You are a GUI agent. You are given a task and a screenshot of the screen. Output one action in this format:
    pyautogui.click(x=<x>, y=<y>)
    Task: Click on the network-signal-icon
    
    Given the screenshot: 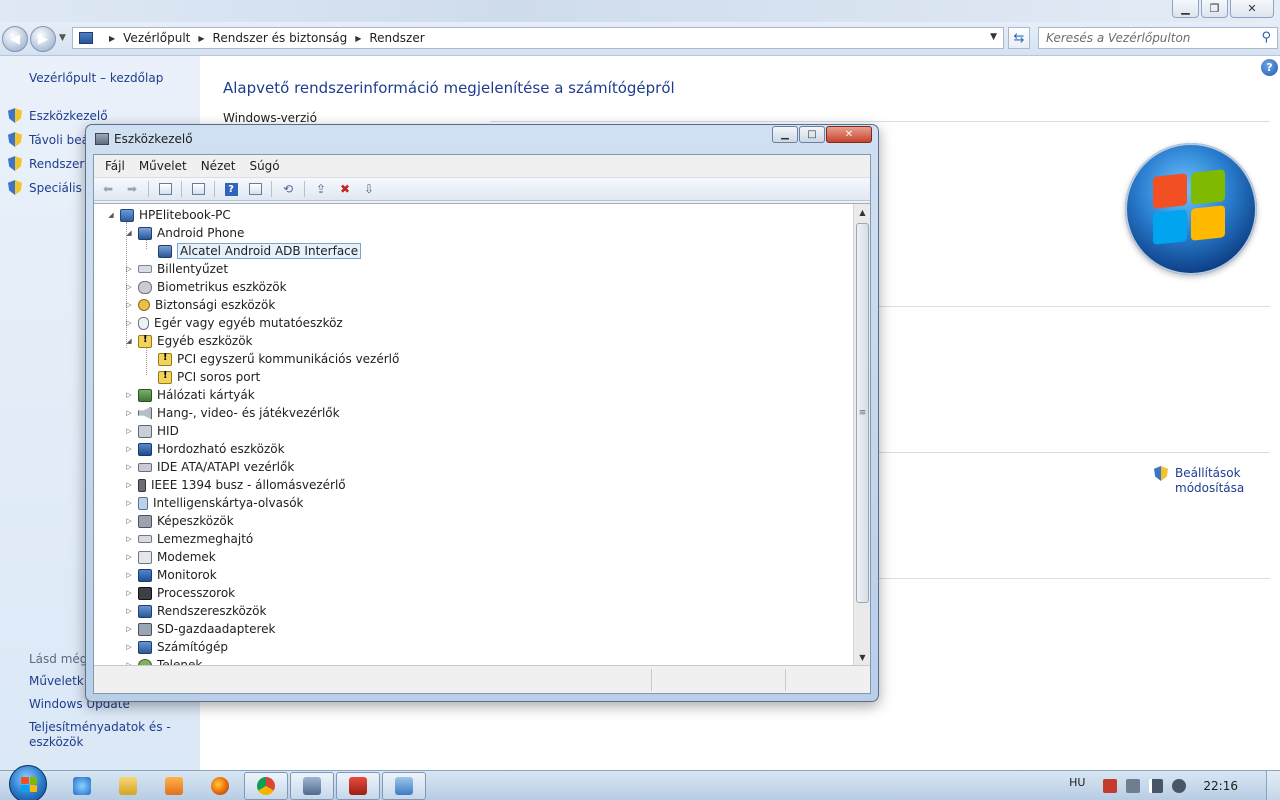 What is the action you would take?
    pyautogui.click(x=1156, y=786)
    